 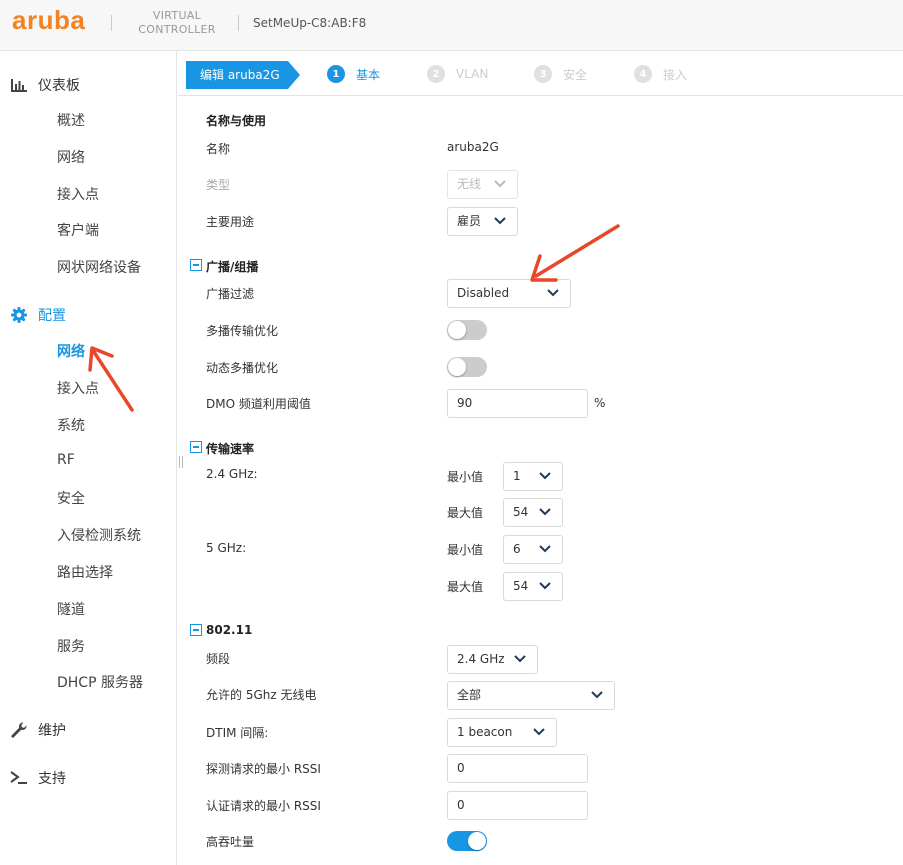 I want to click on sidebar-item-mesh-devices: 网状网络设备, so click(x=99, y=267).